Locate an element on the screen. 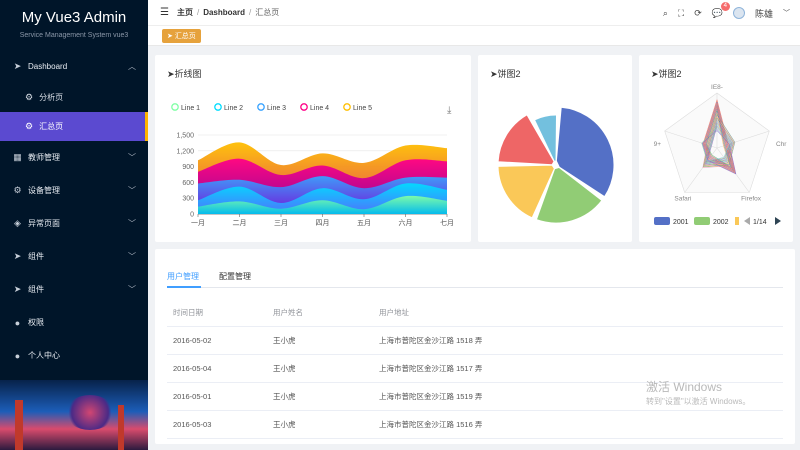  legend-label: Line 2 is located at coordinates (233, 108).